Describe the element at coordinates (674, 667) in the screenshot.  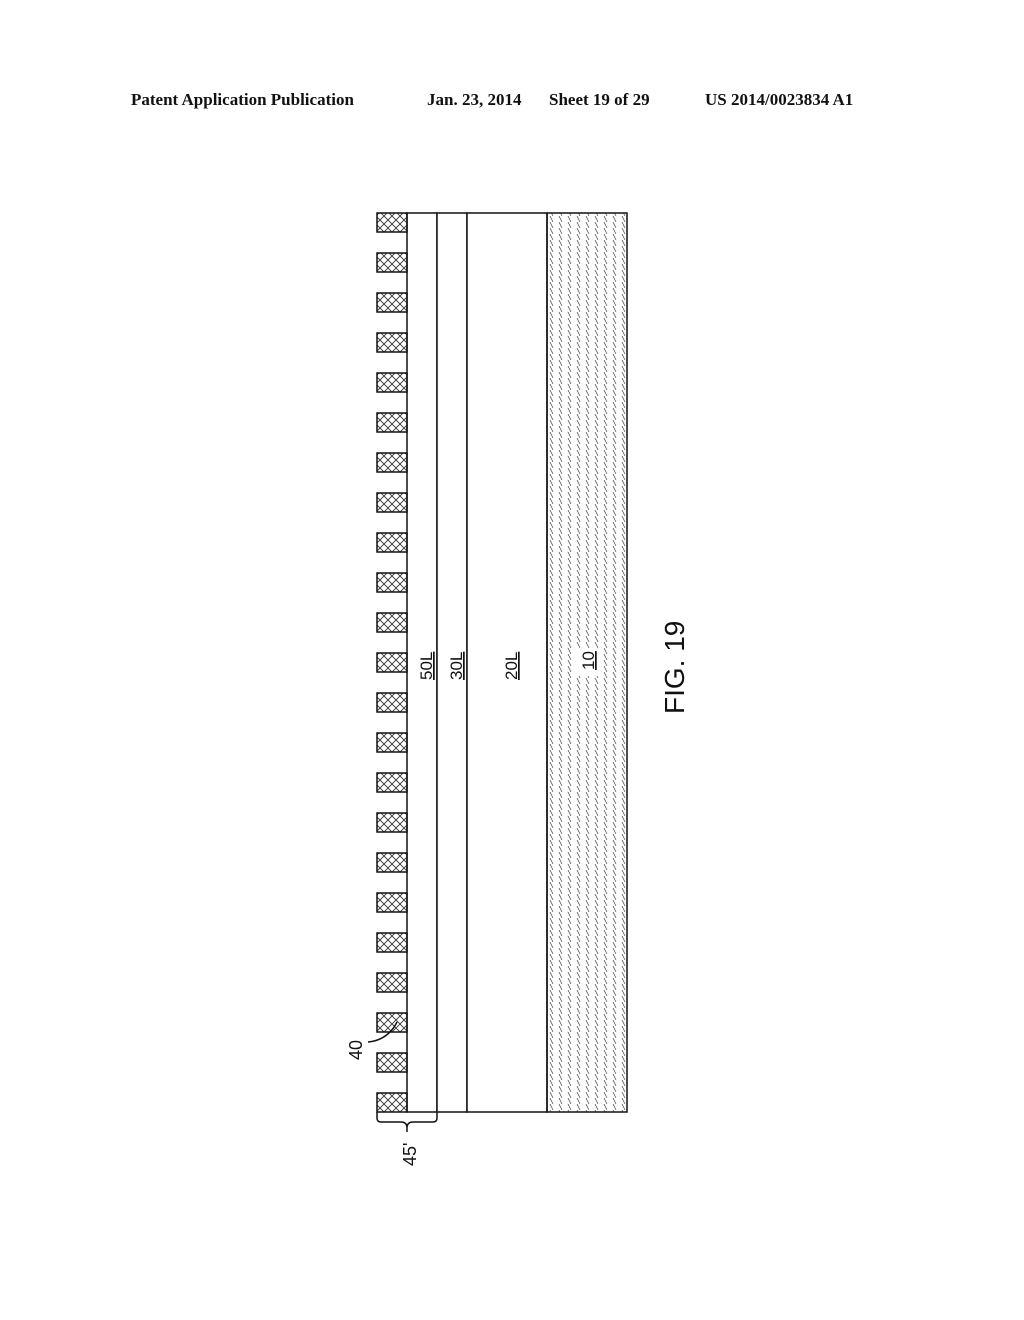
I see `figure-caption: FIG. 19` at that location.